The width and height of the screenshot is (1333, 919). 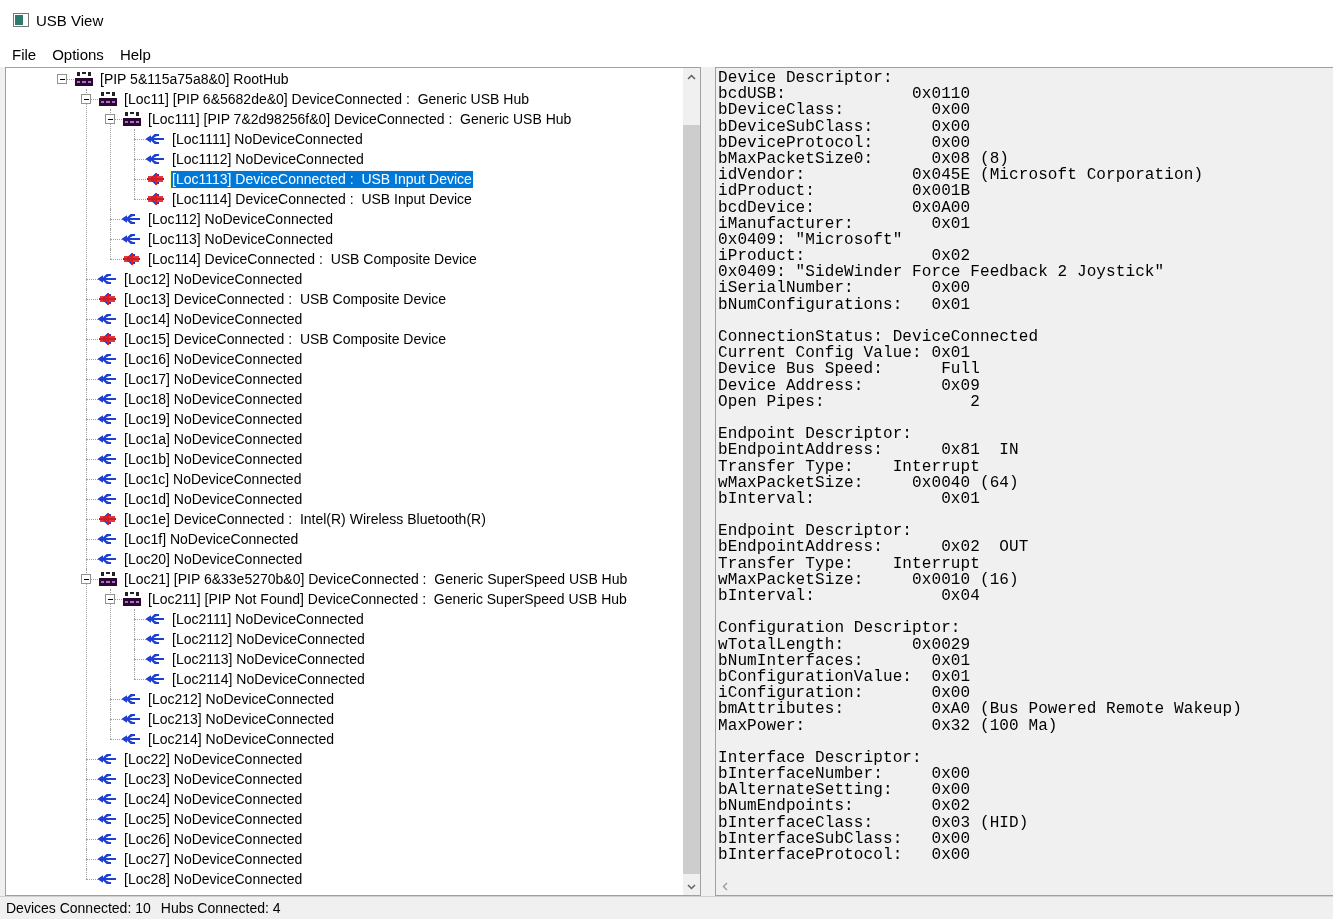 What do you see at coordinates (845, 644) in the screenshot?
I see `detail-line: wTotalLength: 0x0029` at bounding box center [845, 644].